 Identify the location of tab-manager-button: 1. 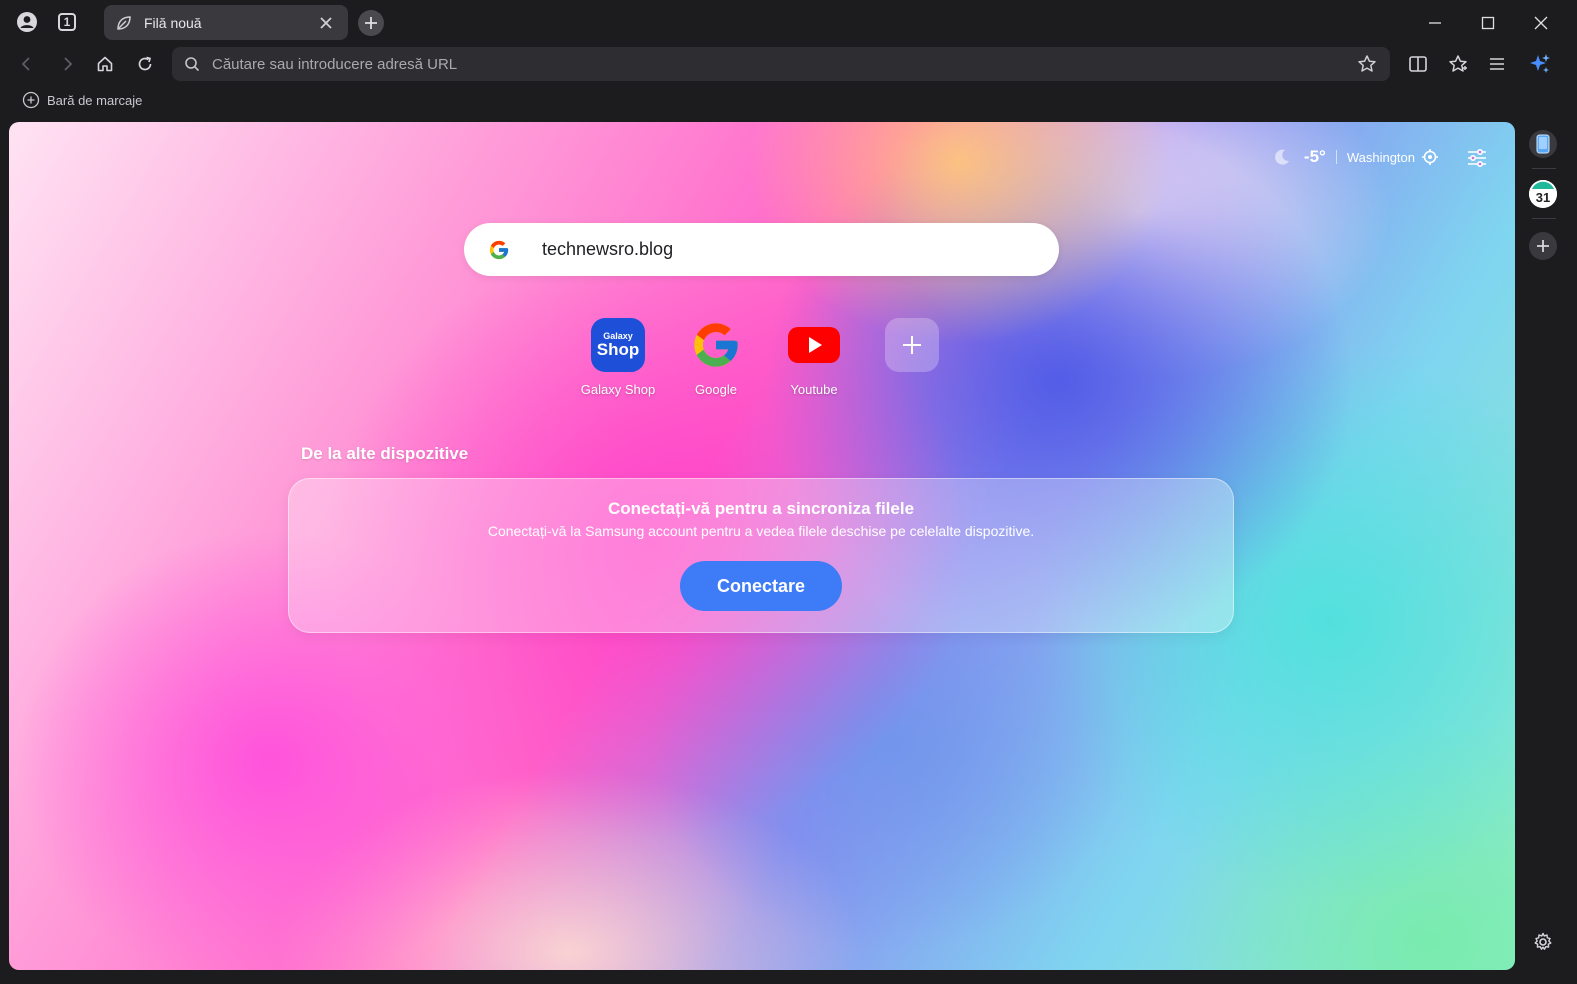
(67, 22).